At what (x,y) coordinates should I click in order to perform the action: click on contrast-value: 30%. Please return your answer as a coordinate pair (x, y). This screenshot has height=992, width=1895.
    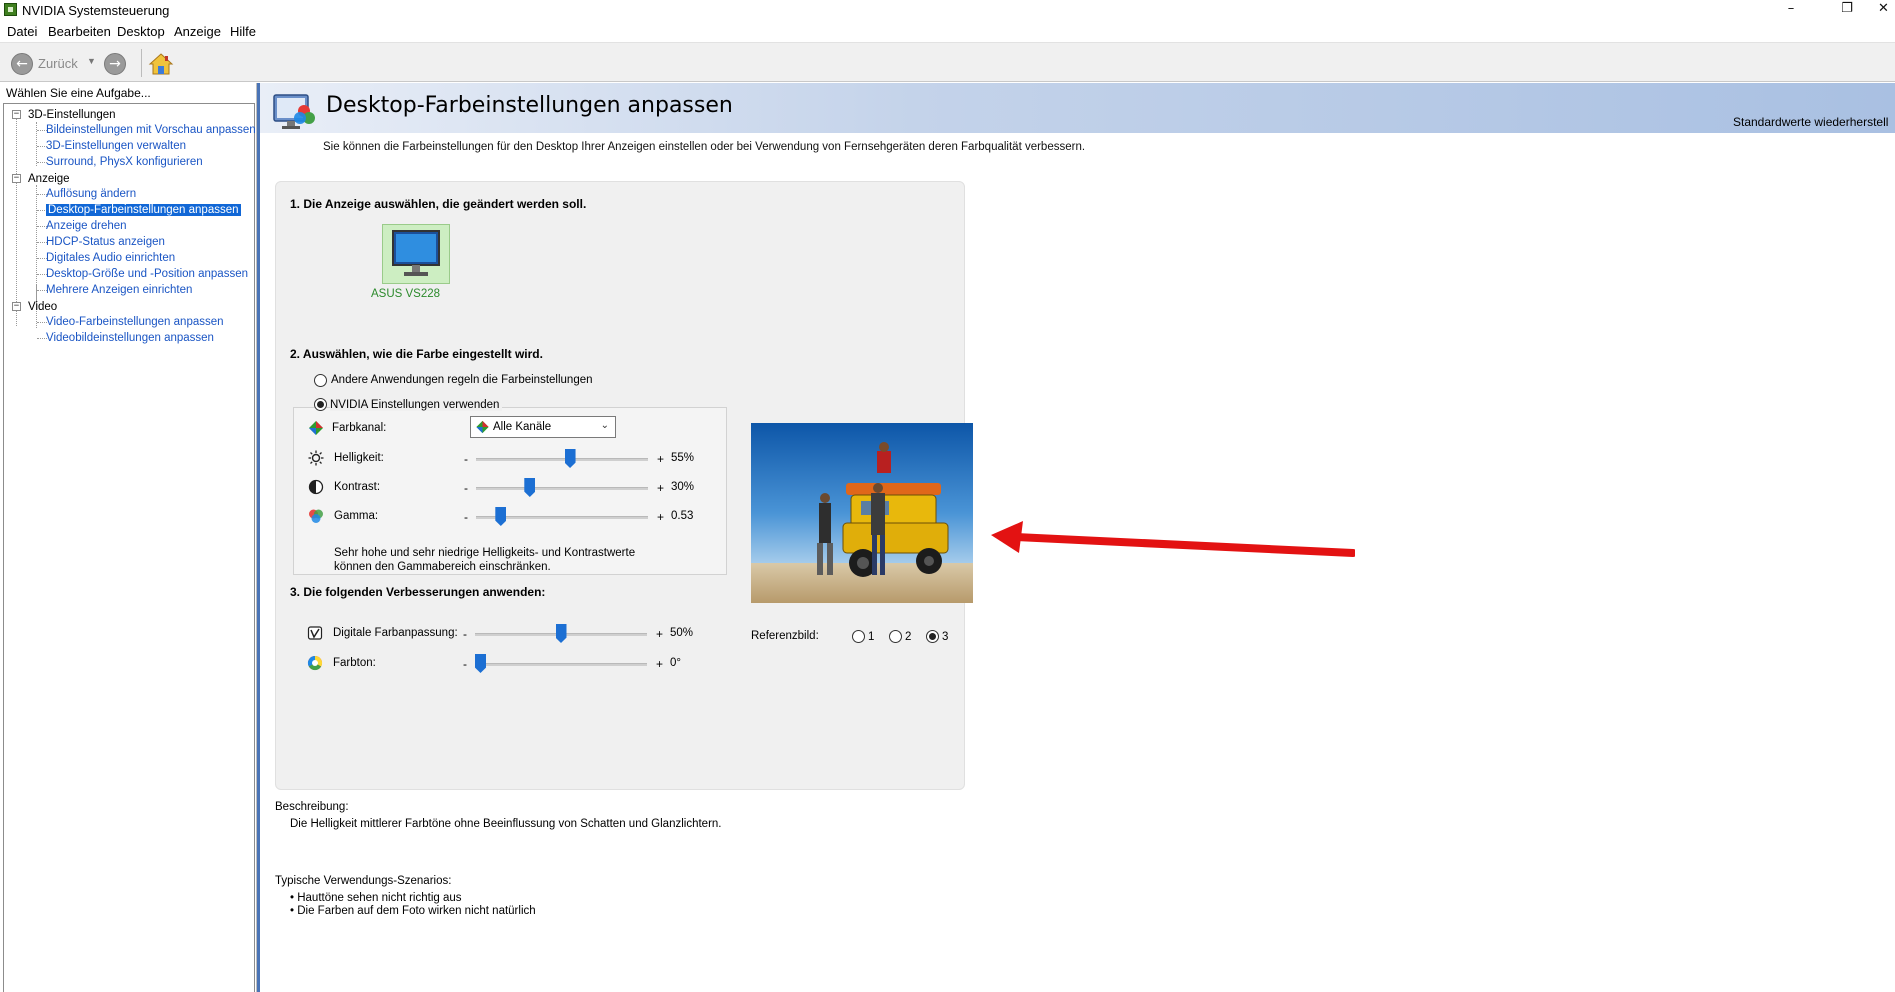
    Looking at the image, I should click on (683, 487).